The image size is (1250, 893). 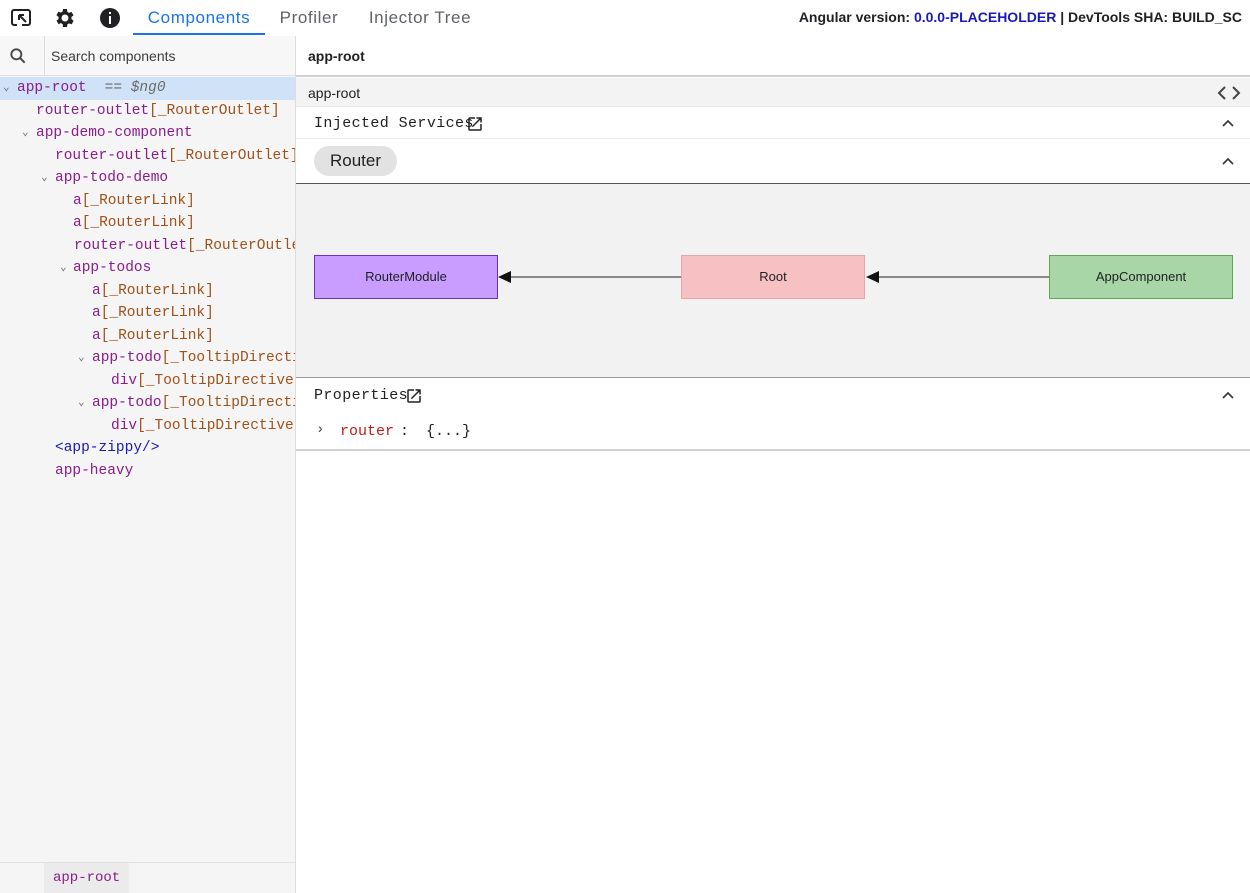 I want to click on tree-node: ⌄ app-todos, so click(x=147, y=268).